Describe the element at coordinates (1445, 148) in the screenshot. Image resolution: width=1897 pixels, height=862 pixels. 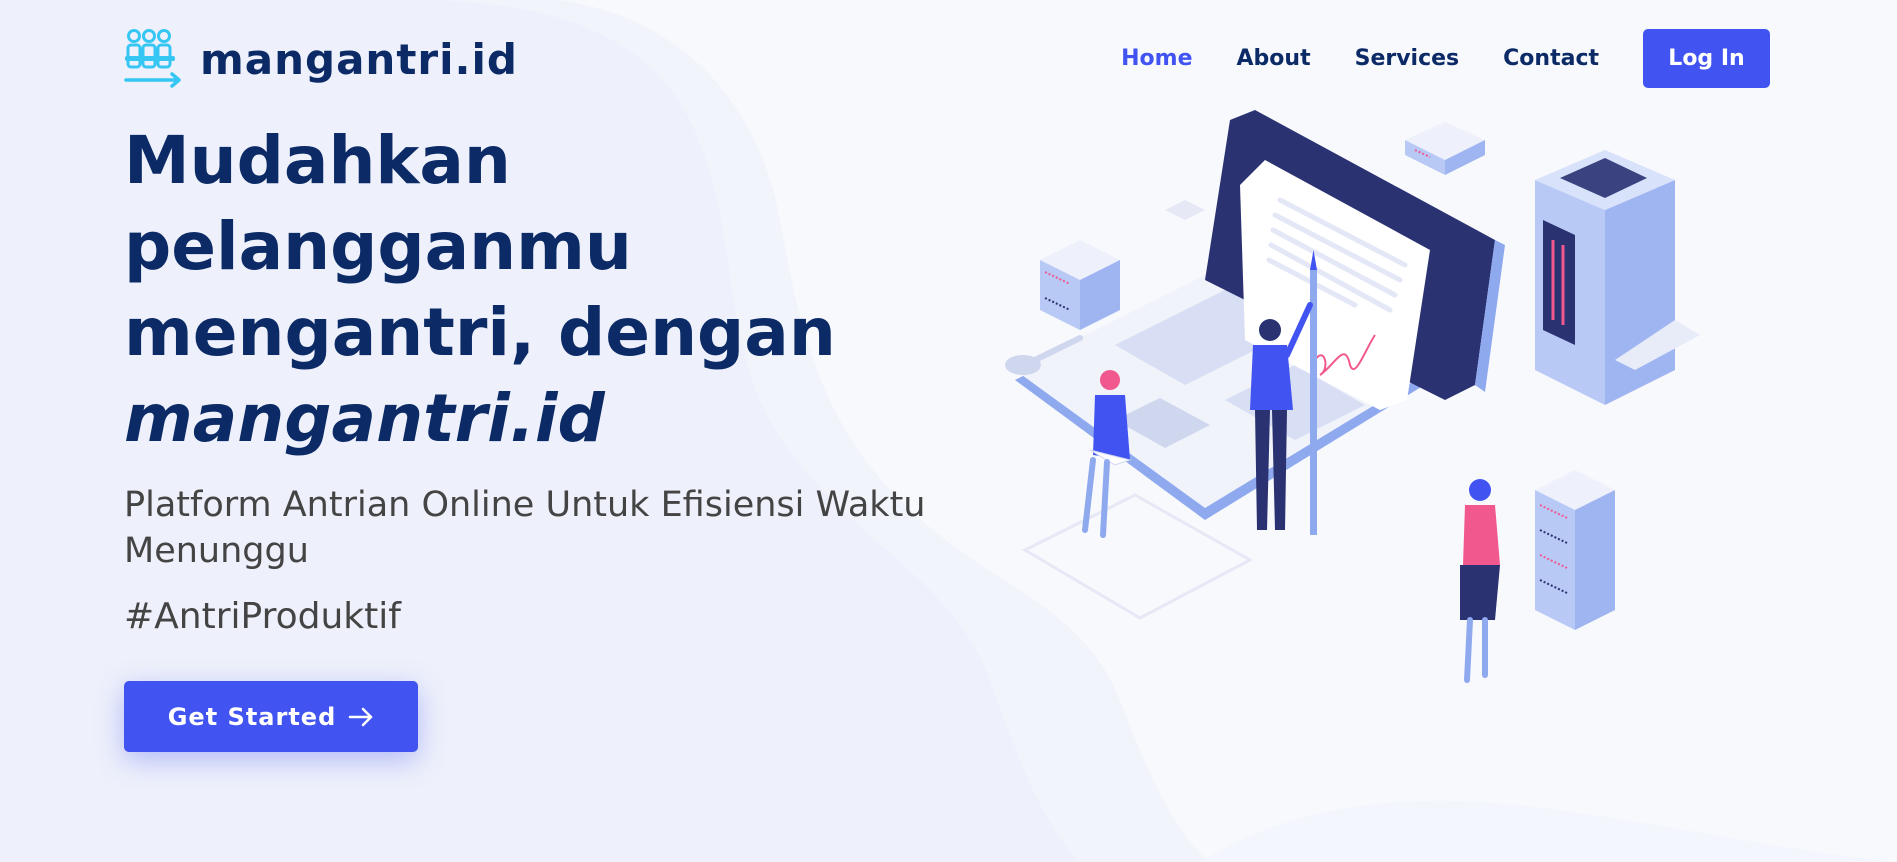
I see `small-server-top` at that location.